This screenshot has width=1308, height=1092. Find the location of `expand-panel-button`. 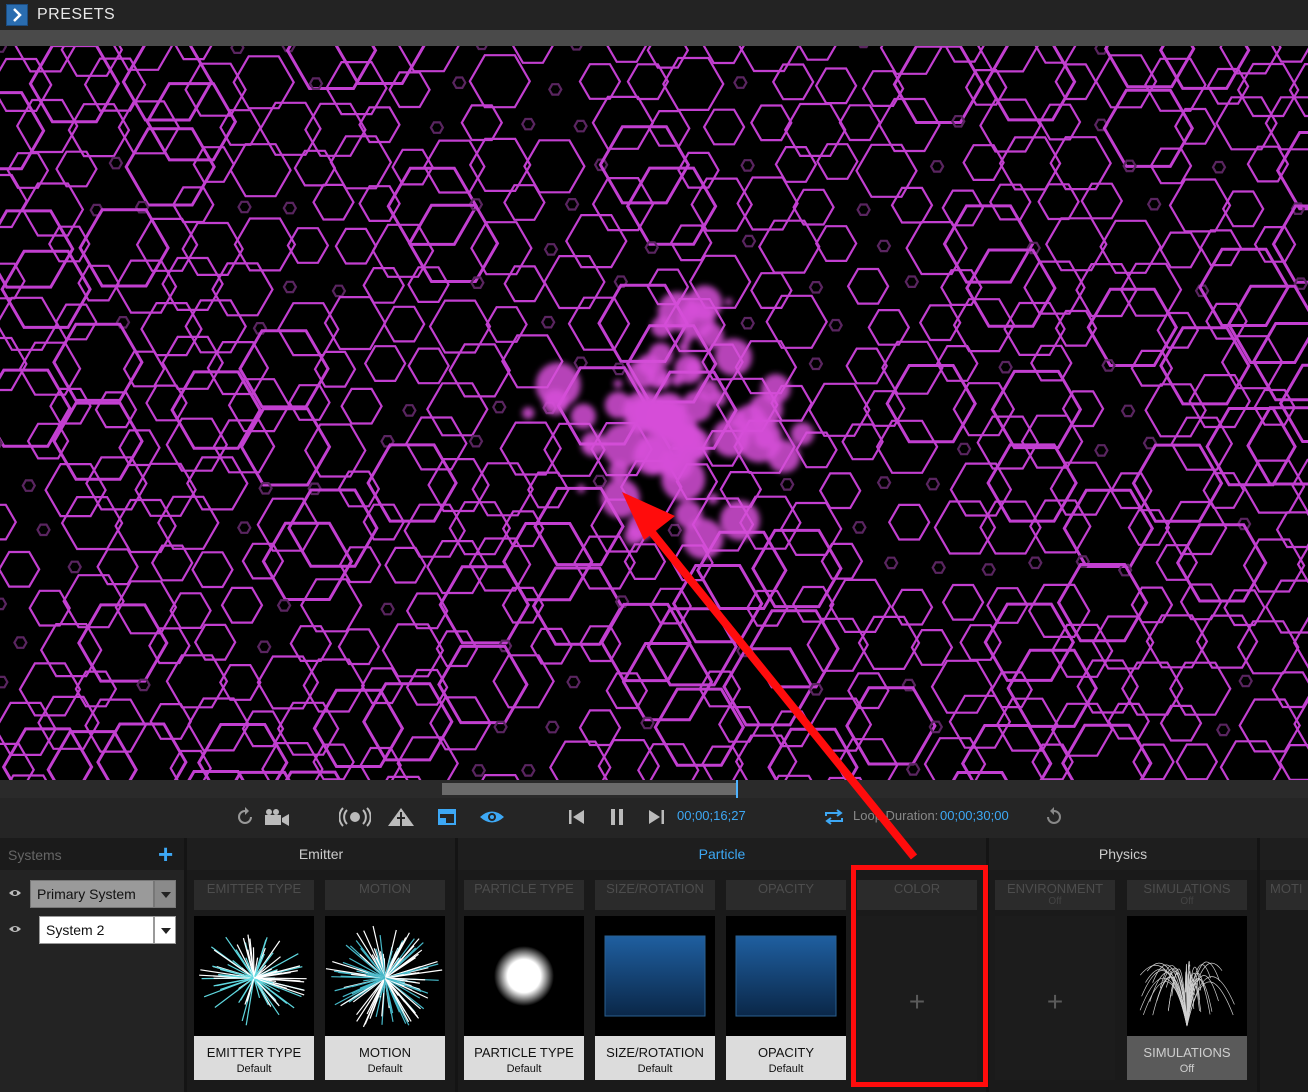

expand-panel-button is located at coordinates (17, 15).